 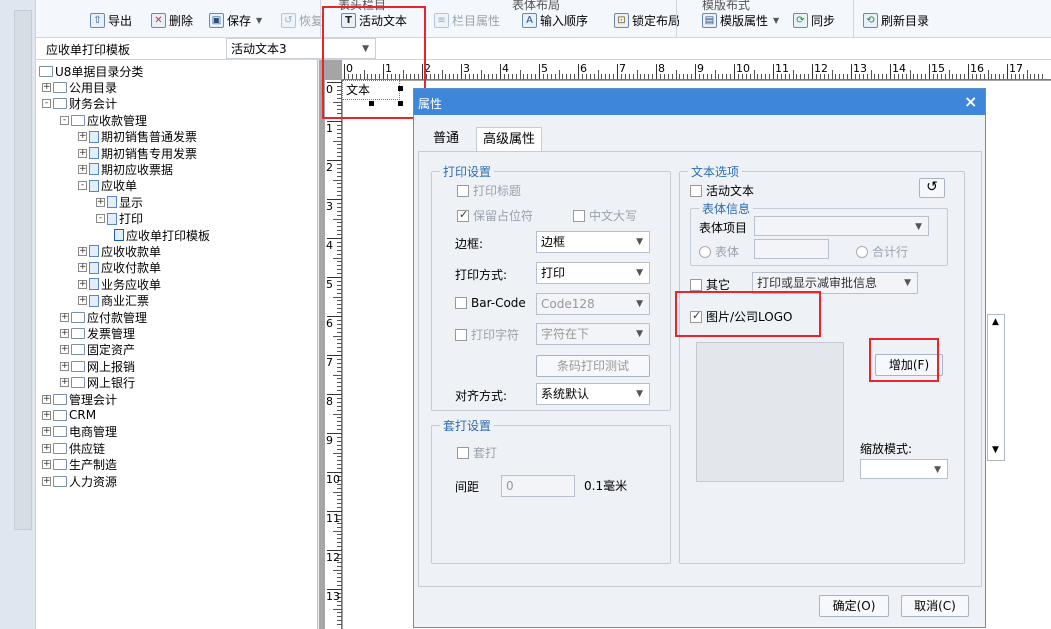 I want to click on restore-button: ↺ 恢复, so click(x=302, y=20).